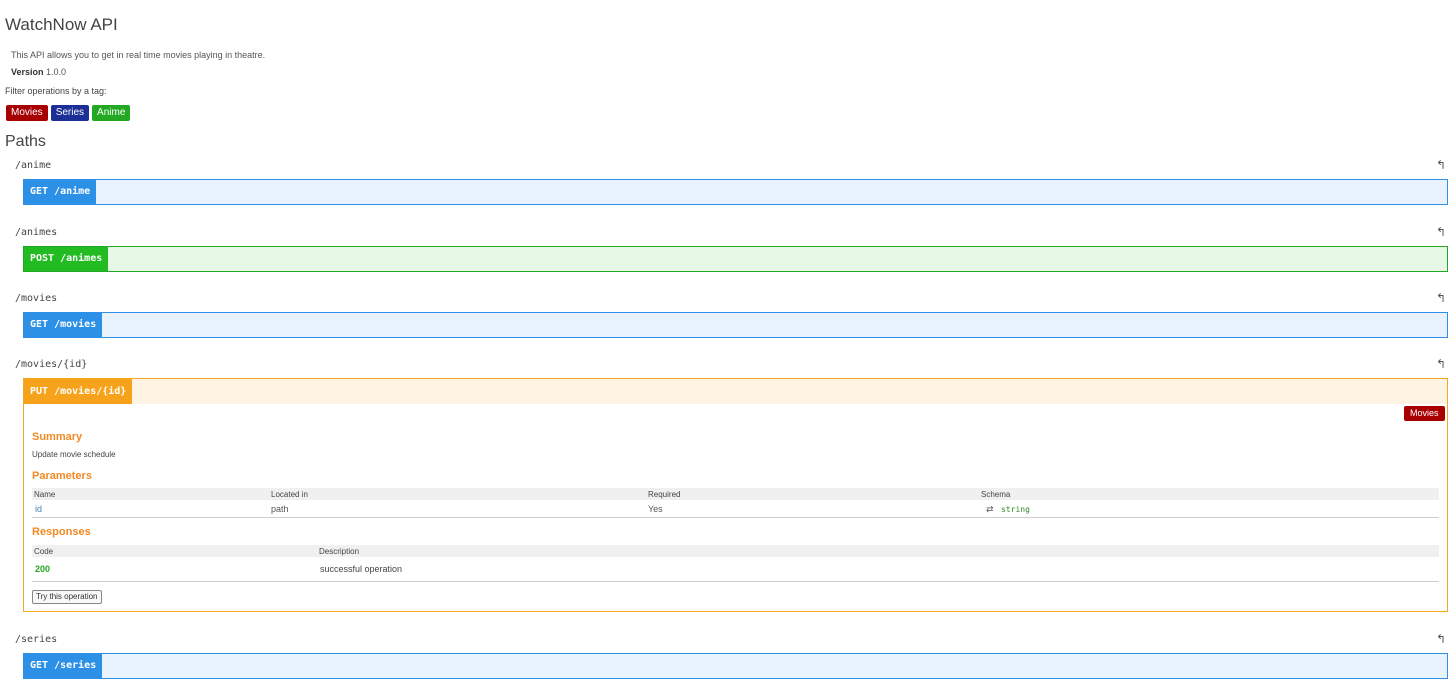 This screenshot has width=1455, height=684. I want to click on responses-heading: Responses, so click(61, 532).